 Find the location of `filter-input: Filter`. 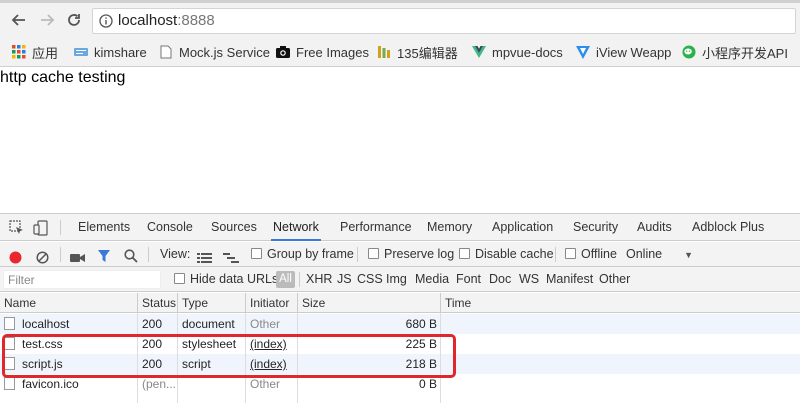

filter-input: Filter is located at coordinates (82, 279).